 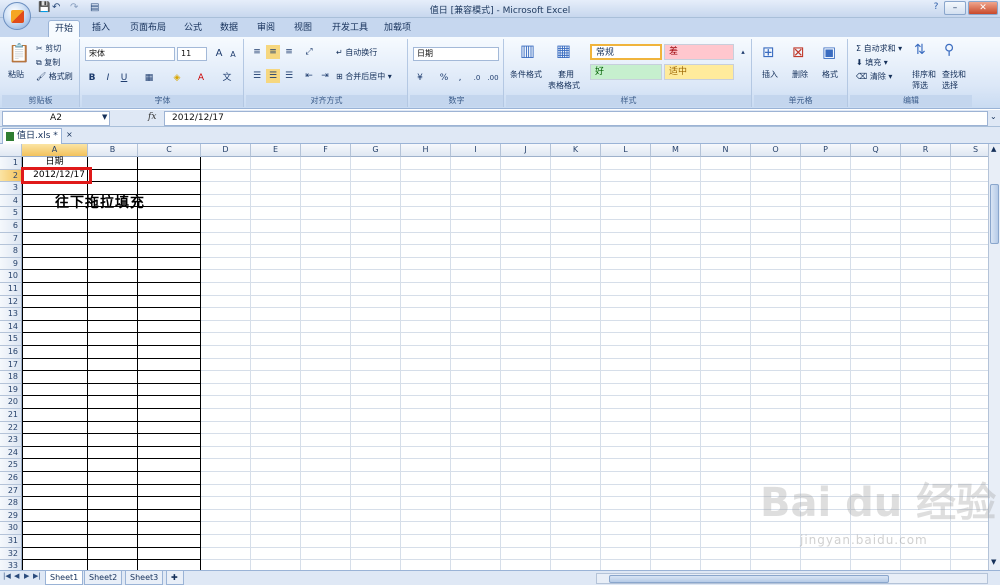 I want to click on cell-A12, so click(x=55, y=302).